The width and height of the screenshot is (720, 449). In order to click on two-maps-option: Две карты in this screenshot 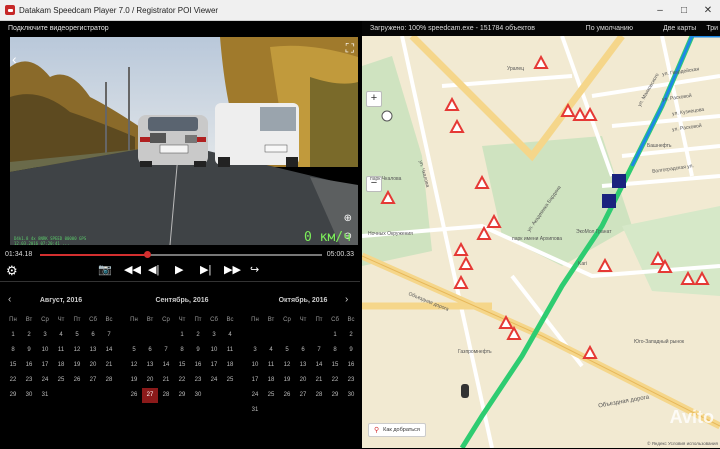, I will do `click(679, 28)`.